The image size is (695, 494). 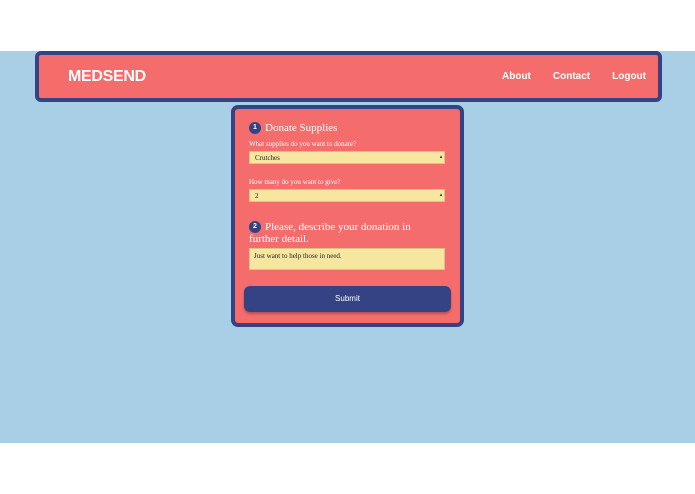 What do you see at coordinates (629, 76) in the screenshot?
I see `nav-link-logout: Logout` at bounding box center [629, 76].